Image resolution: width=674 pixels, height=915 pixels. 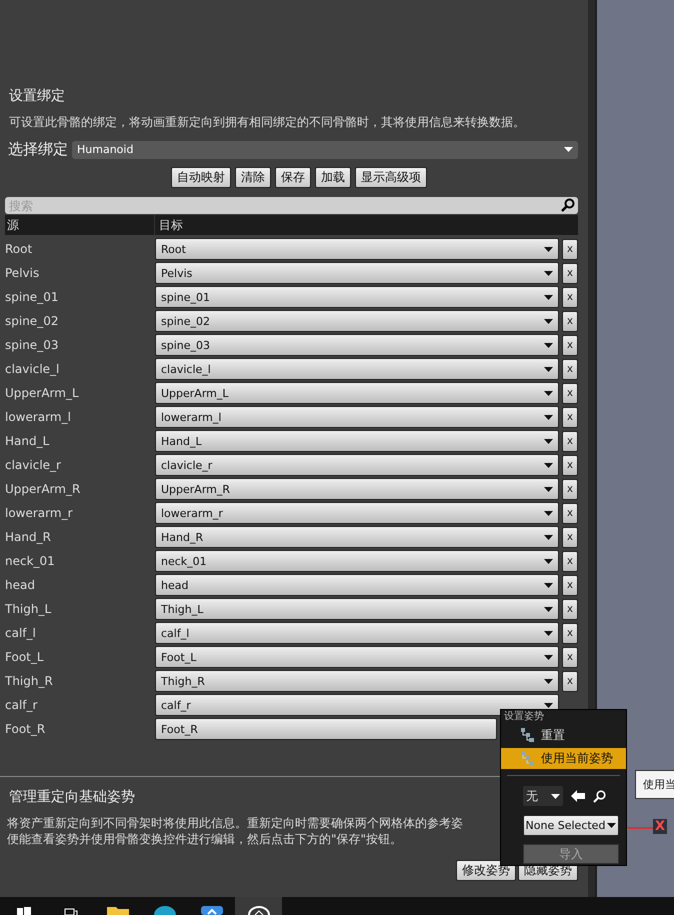 I want to click on target-bone-dropdown: calf_l, so click(x=357, y=633).